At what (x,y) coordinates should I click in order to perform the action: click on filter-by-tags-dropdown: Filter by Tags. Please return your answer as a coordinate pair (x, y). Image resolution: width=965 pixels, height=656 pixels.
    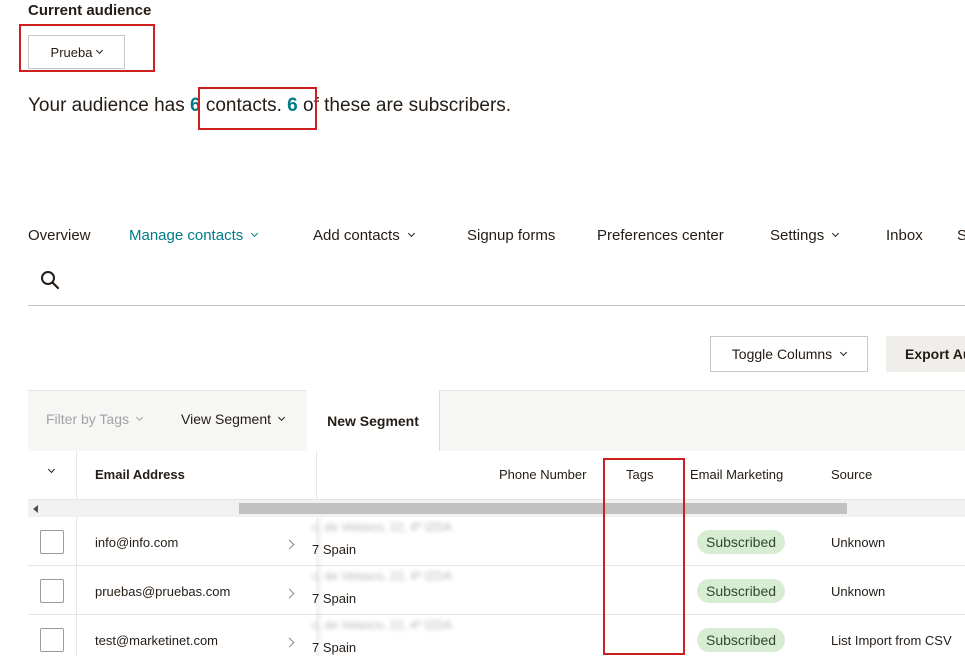
    Looking at the image, I should click on (95, 419).